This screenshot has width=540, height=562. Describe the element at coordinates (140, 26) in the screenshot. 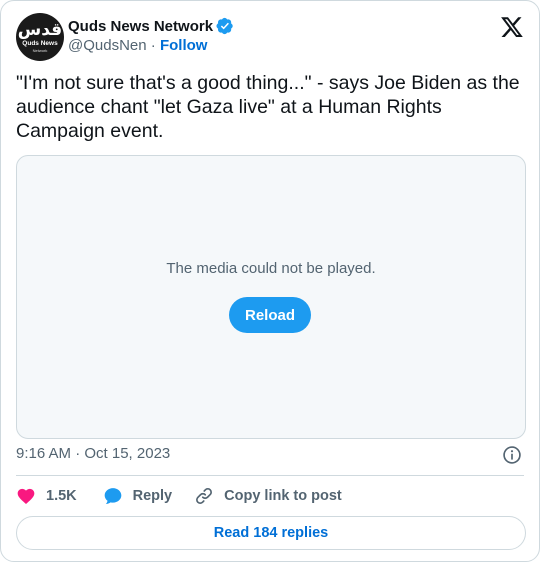

I see `display-name: Quds News Network` at that location.